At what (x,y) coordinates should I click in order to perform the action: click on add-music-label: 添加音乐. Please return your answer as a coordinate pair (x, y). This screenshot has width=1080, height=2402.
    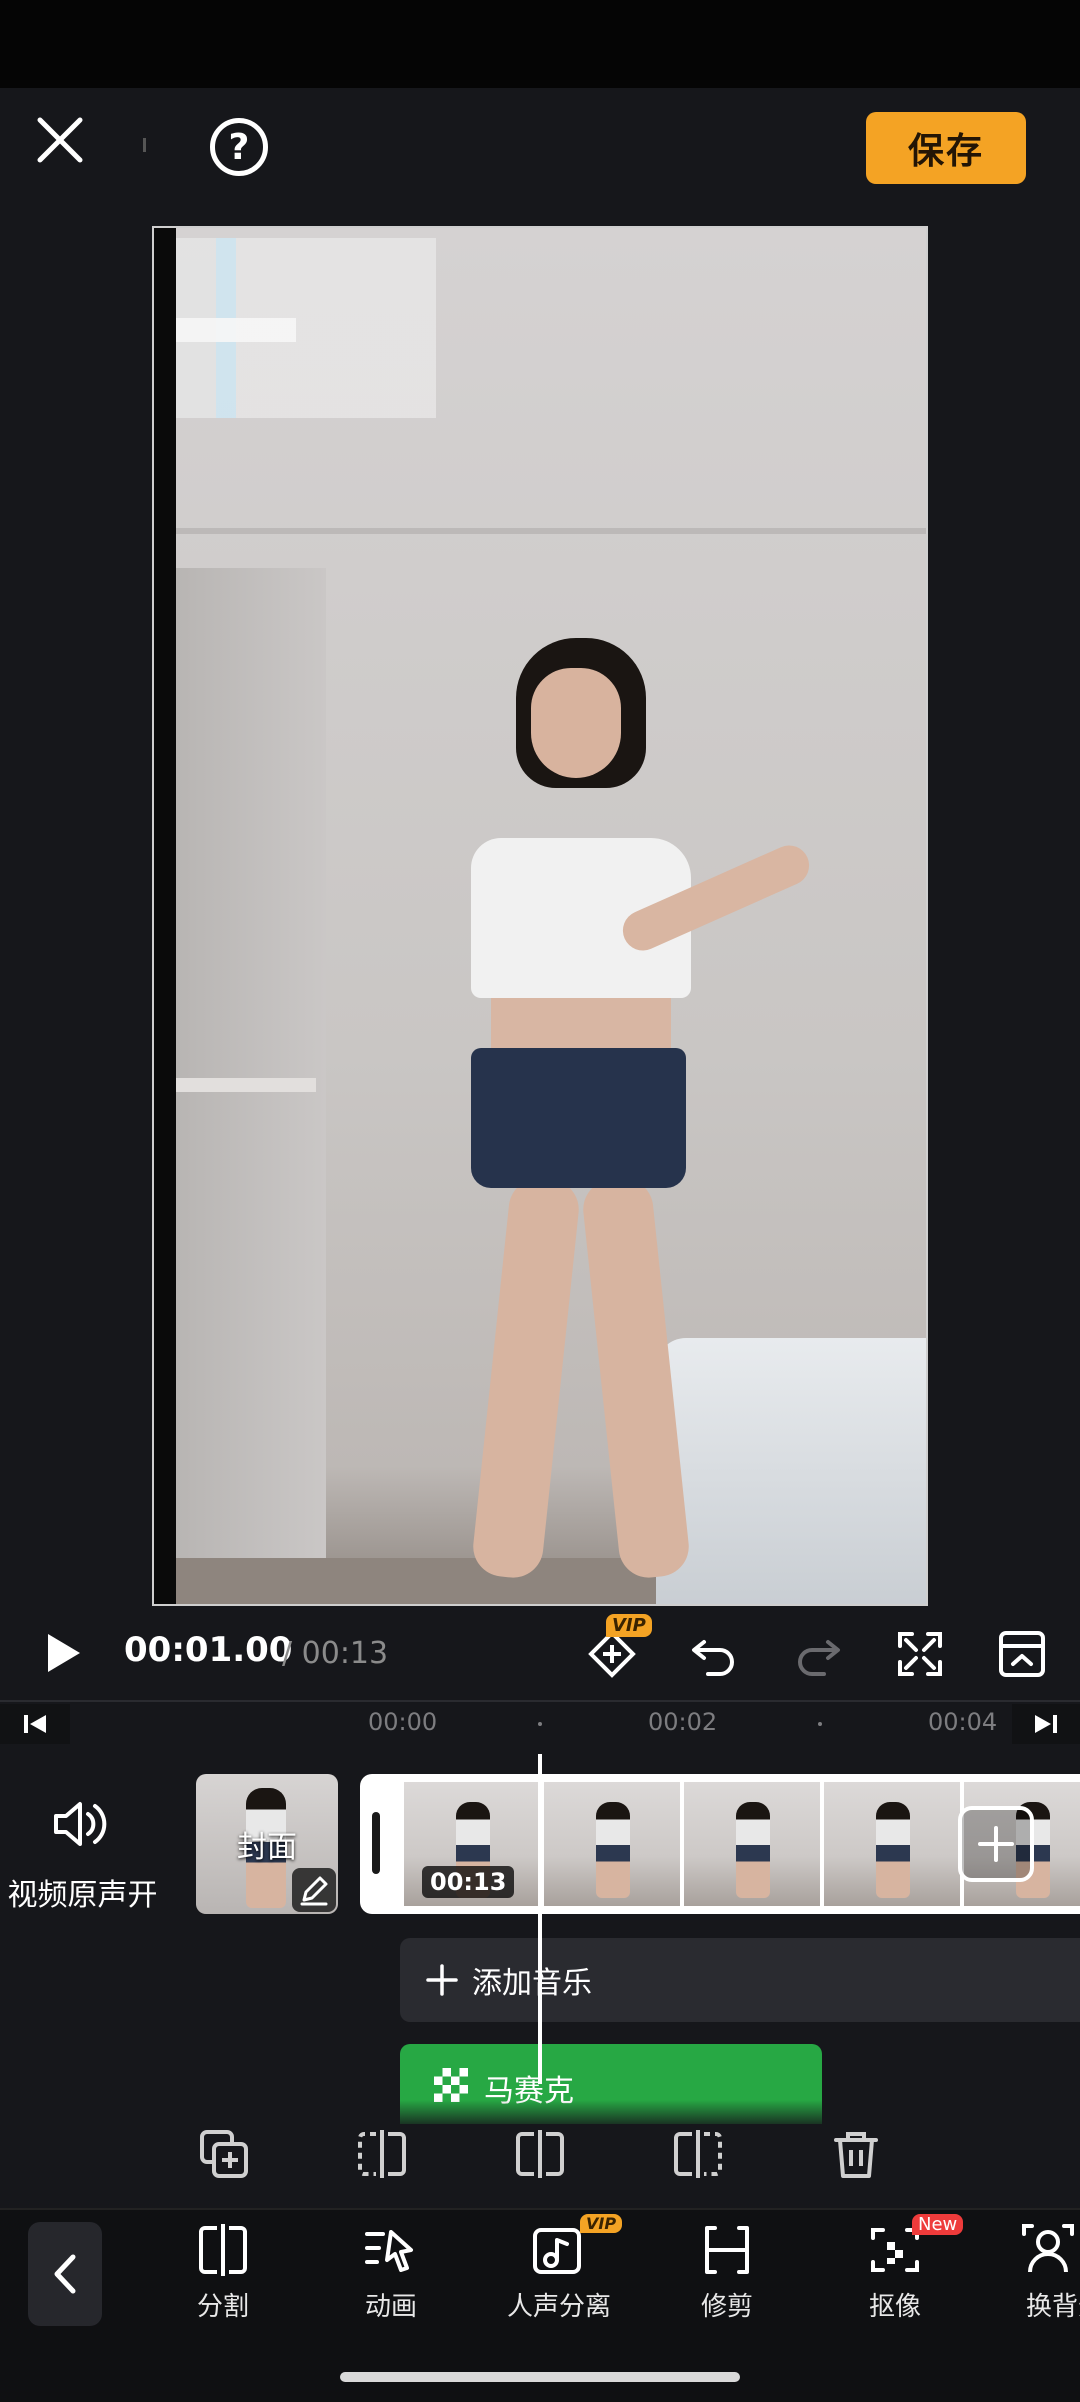
    Looking at the image, I should click on (532, 1983).